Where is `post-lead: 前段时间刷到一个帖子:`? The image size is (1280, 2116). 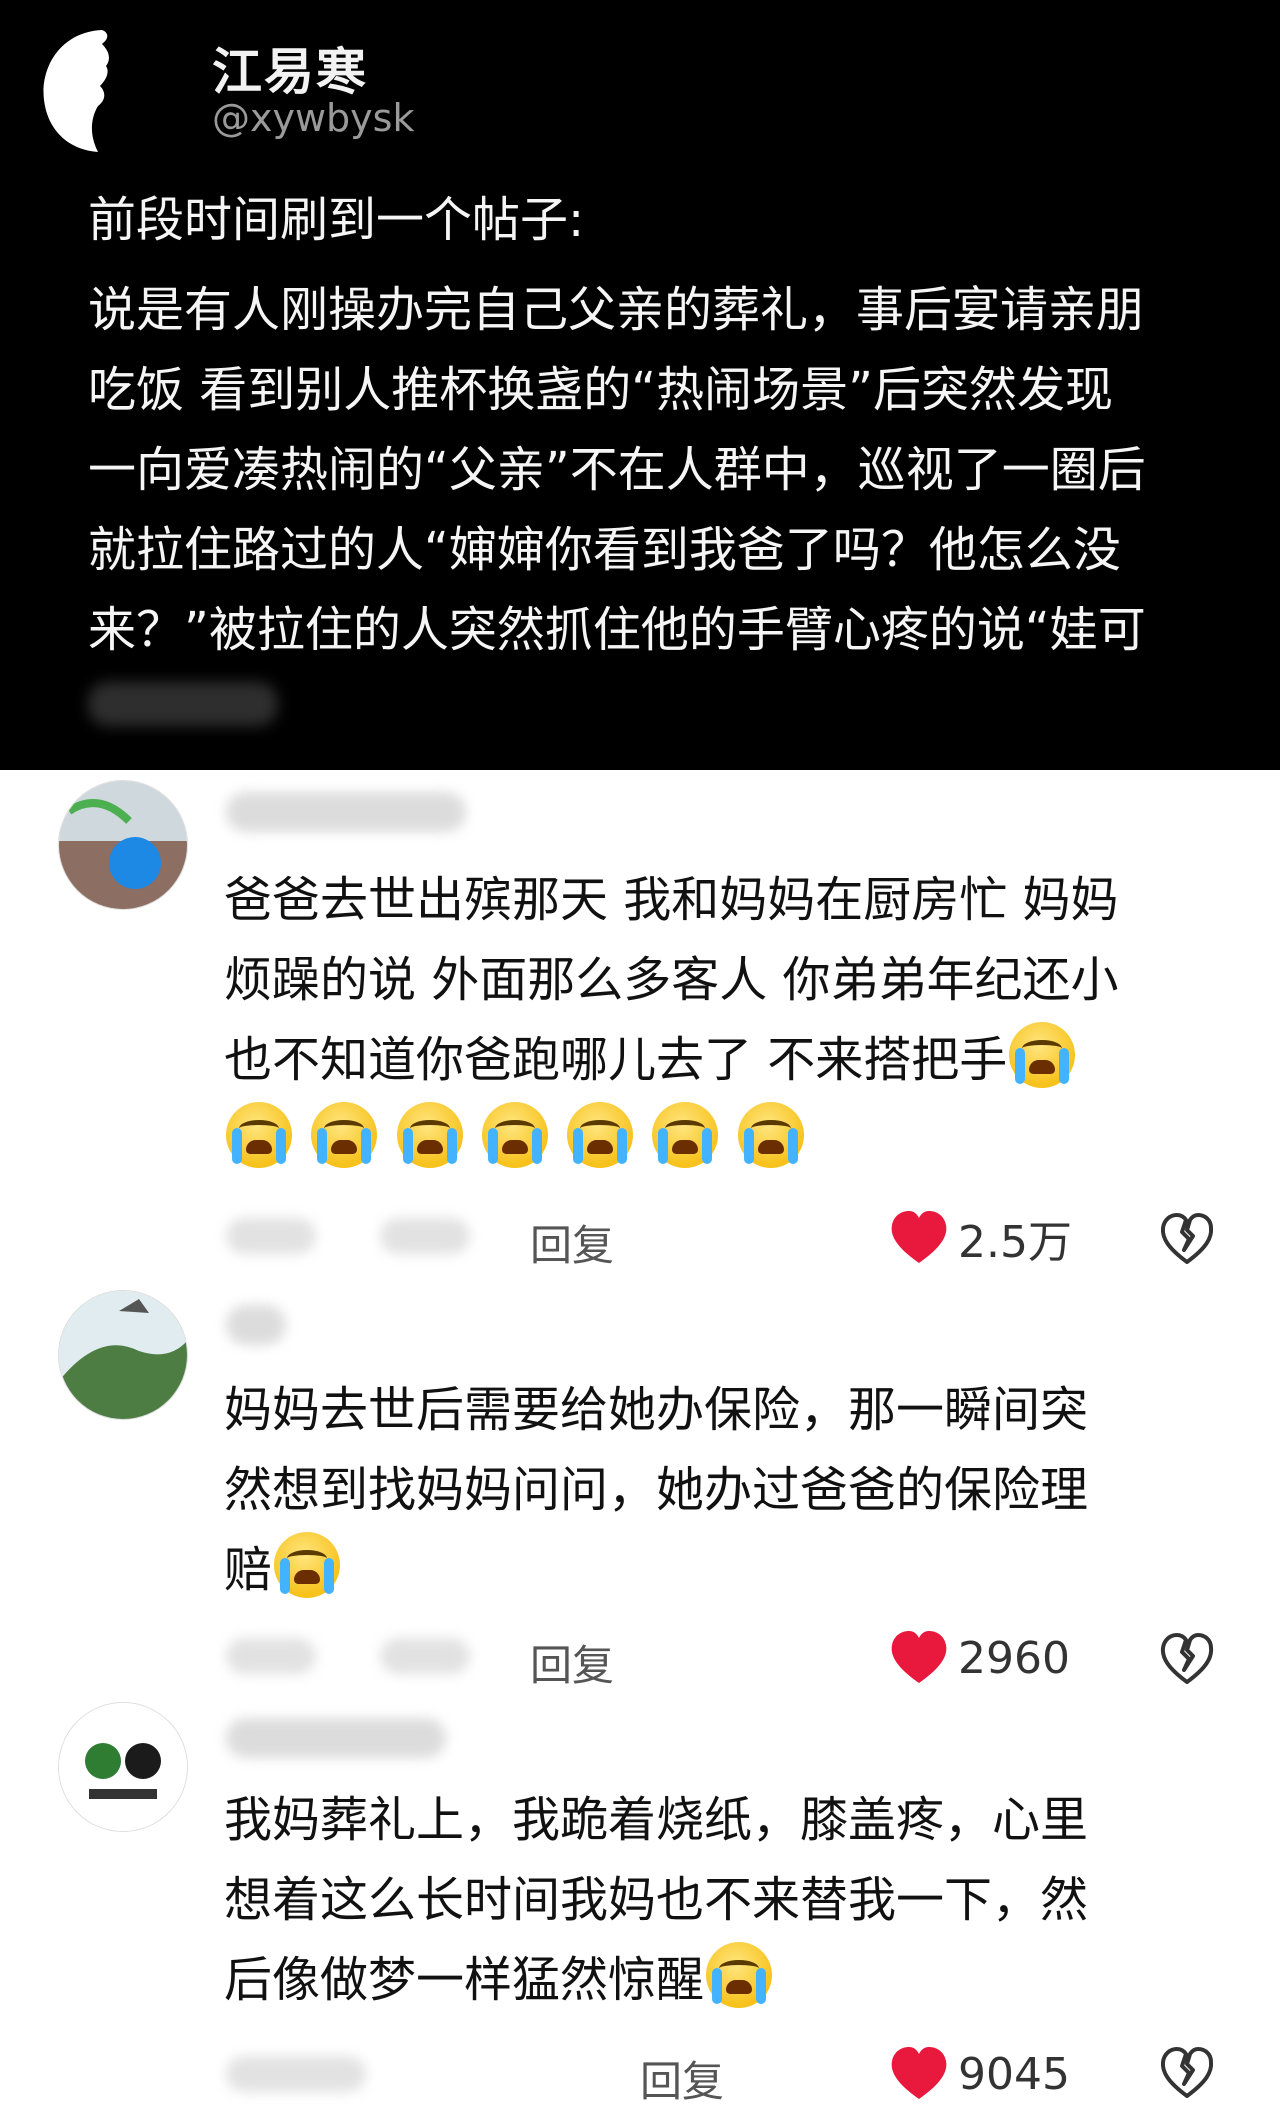
post-lead: 前段时间刷到一个帖子: is located at coordinates (336, 220).